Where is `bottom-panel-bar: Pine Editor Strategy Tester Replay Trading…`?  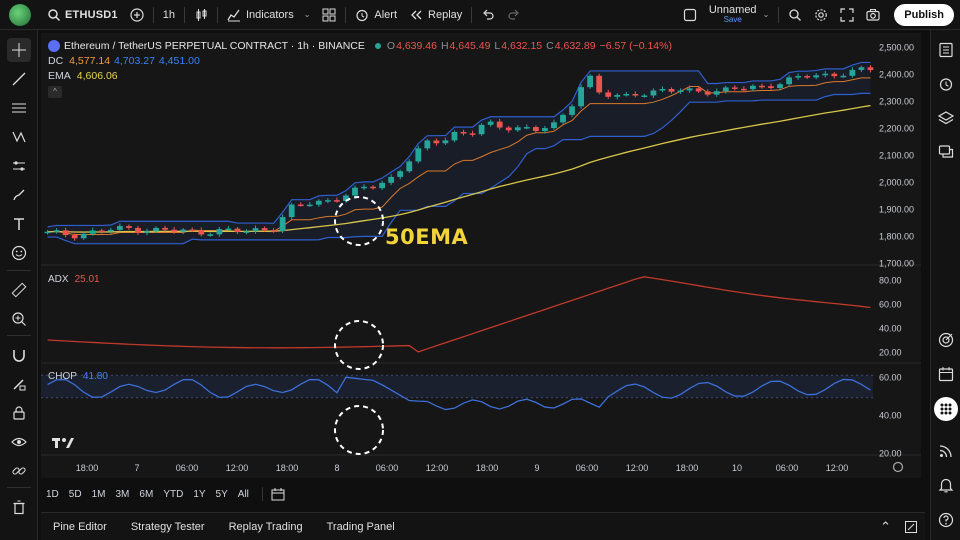
bottom-panel-bar: Pine Editor Strategy Tester Replay Trading… is located at coordinates (483, 526).